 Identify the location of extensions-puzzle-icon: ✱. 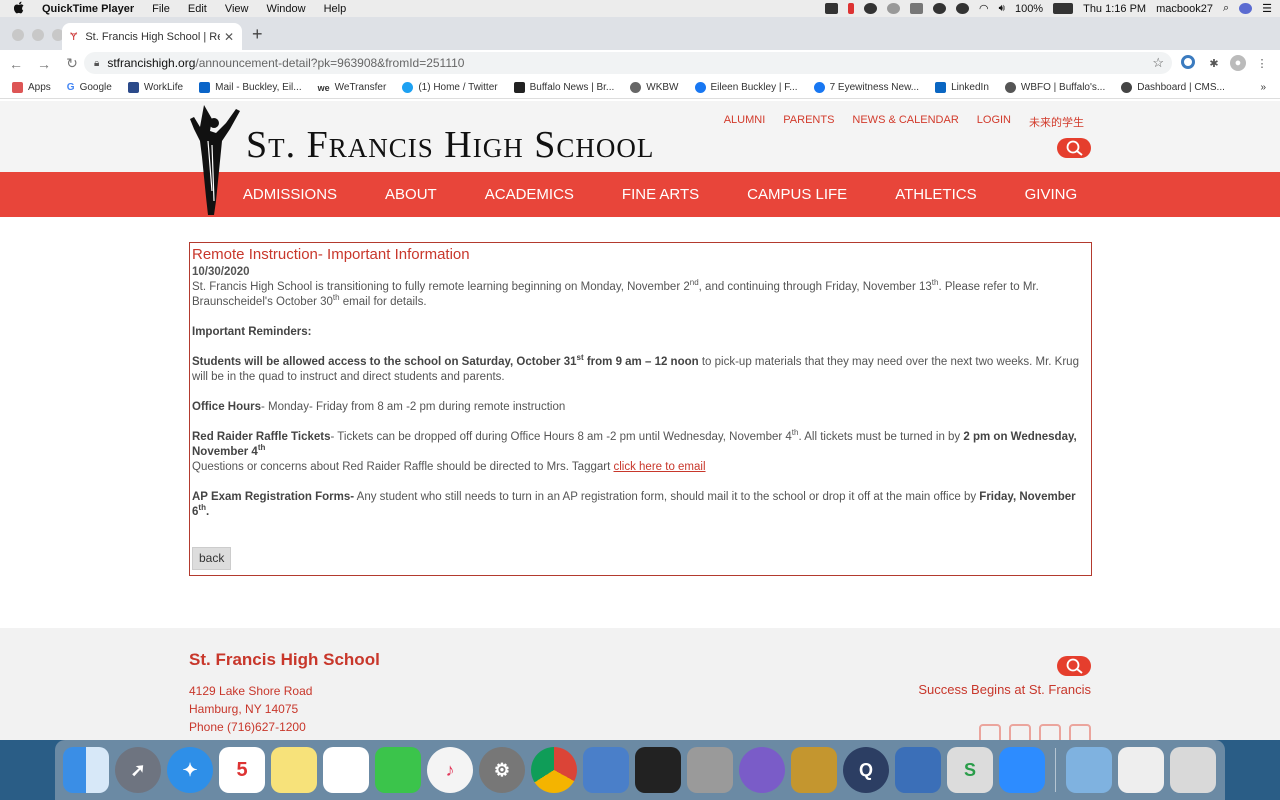
(1214, 63).